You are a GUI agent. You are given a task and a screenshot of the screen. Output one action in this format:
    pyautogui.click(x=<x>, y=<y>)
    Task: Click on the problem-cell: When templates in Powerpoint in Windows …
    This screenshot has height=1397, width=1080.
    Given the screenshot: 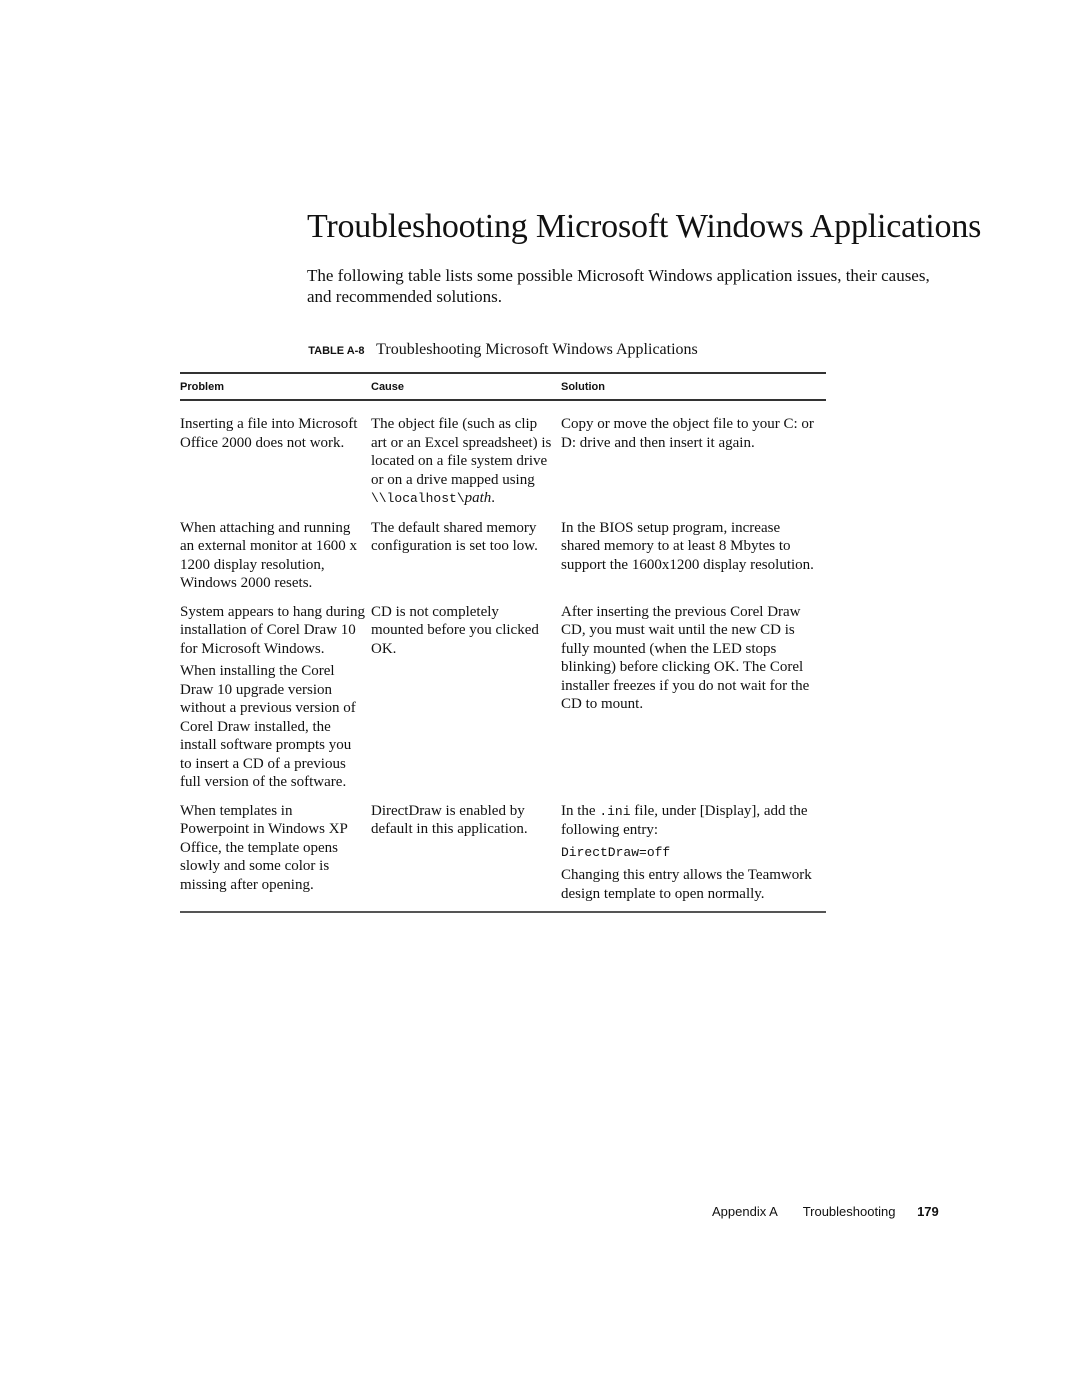 What is the action you would take?
    pyautogui.click(x=264, y=847)
    